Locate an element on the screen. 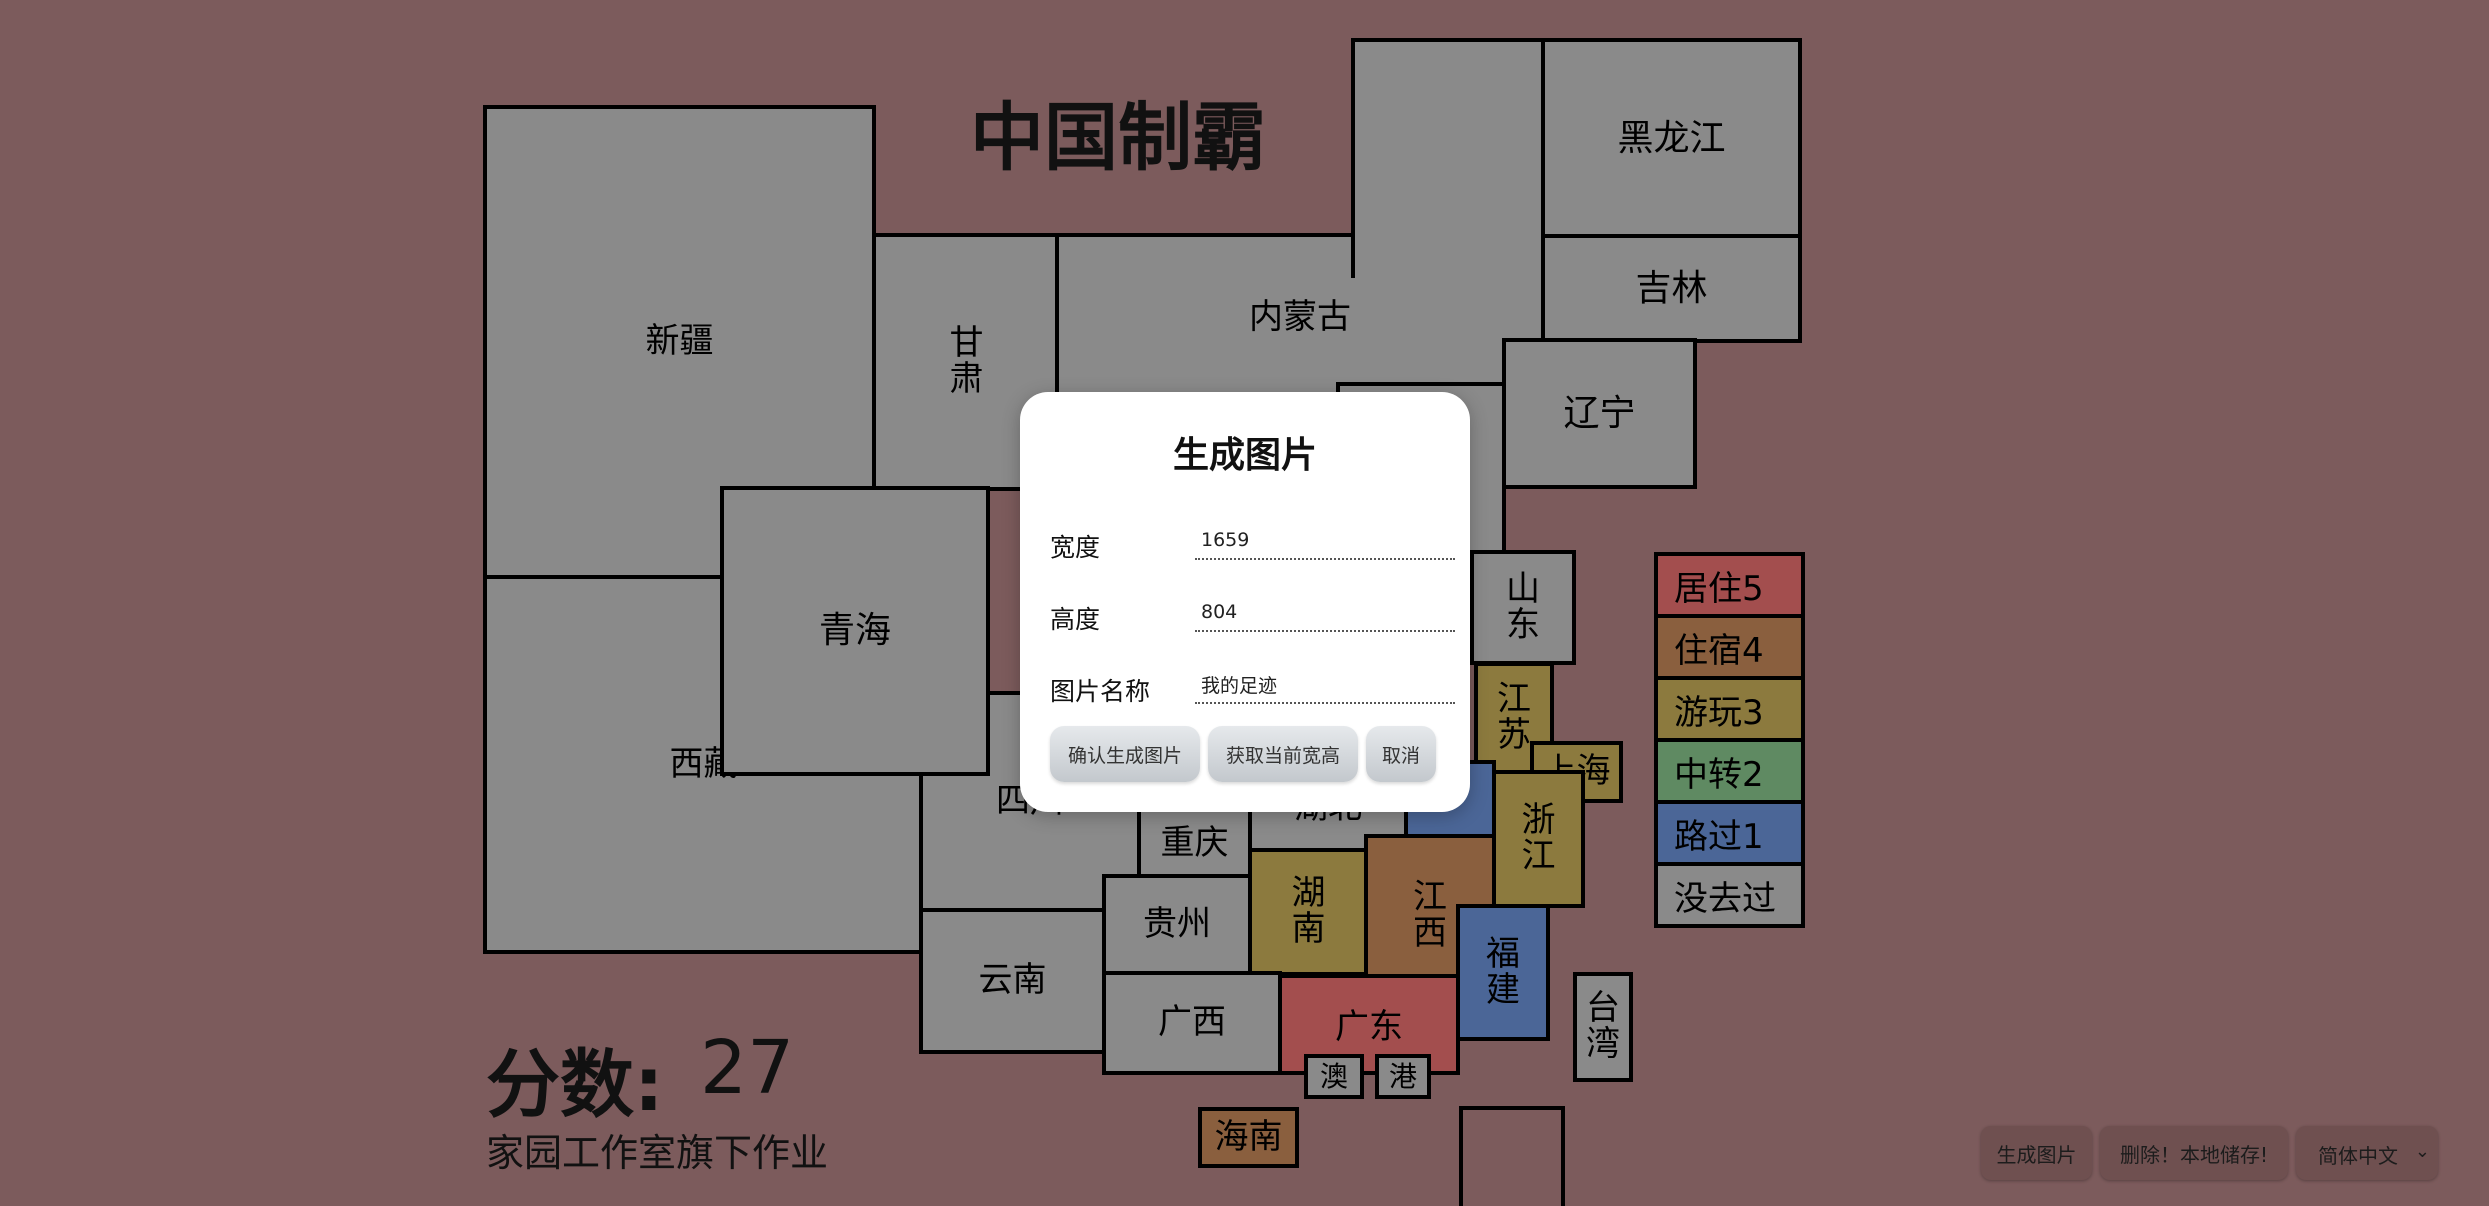 This screenshot has width=2489, height=1206. height-row: 高度 is located at coordinates (1252, 613).